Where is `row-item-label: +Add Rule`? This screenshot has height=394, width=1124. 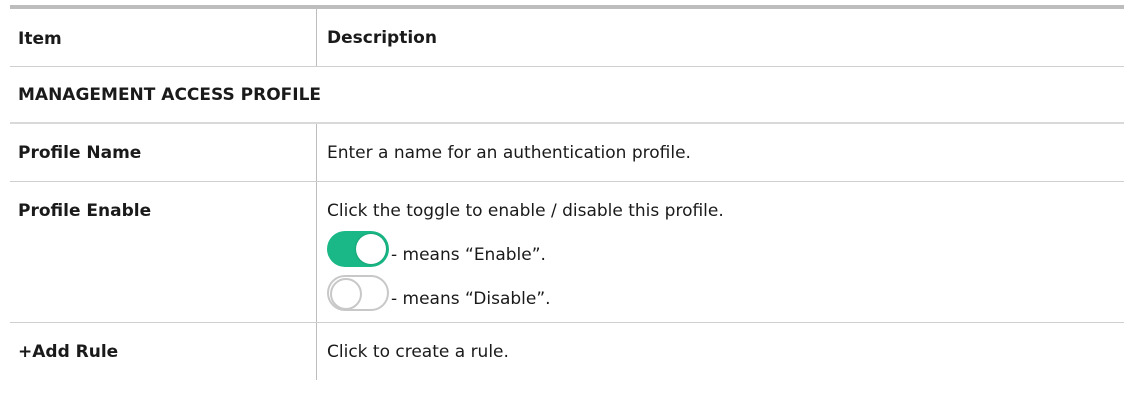
row-item-label: +Add Rule is located at coordinates (163, 351).